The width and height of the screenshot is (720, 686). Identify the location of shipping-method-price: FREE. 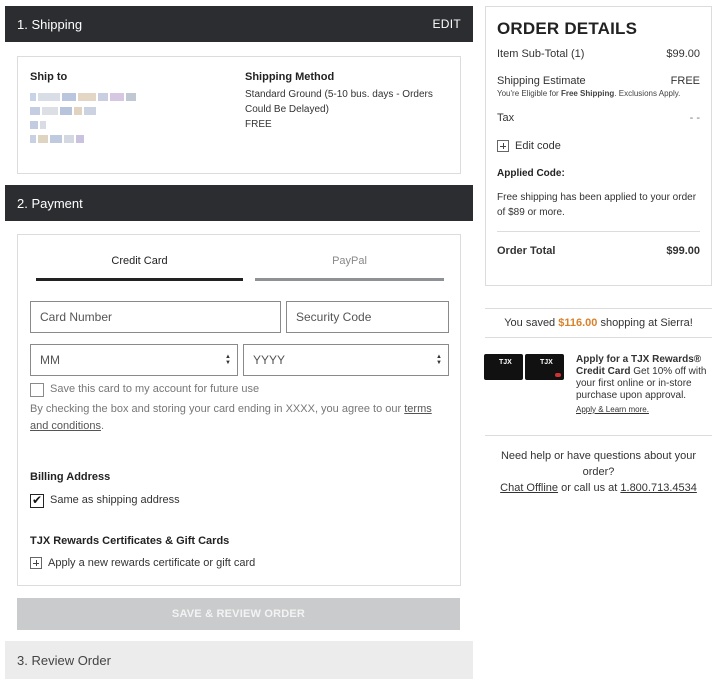
(258, 124).